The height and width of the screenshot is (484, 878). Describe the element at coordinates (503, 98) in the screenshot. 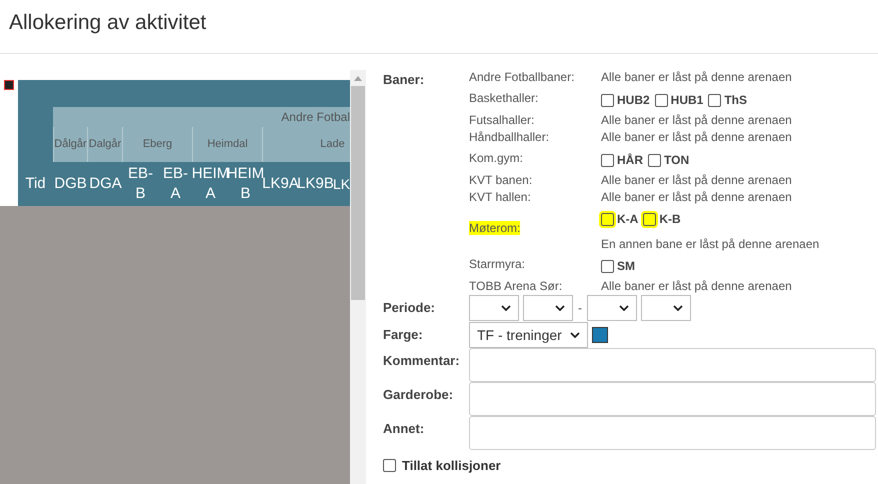

I see `arena-label: Baskethaller:` at that location.